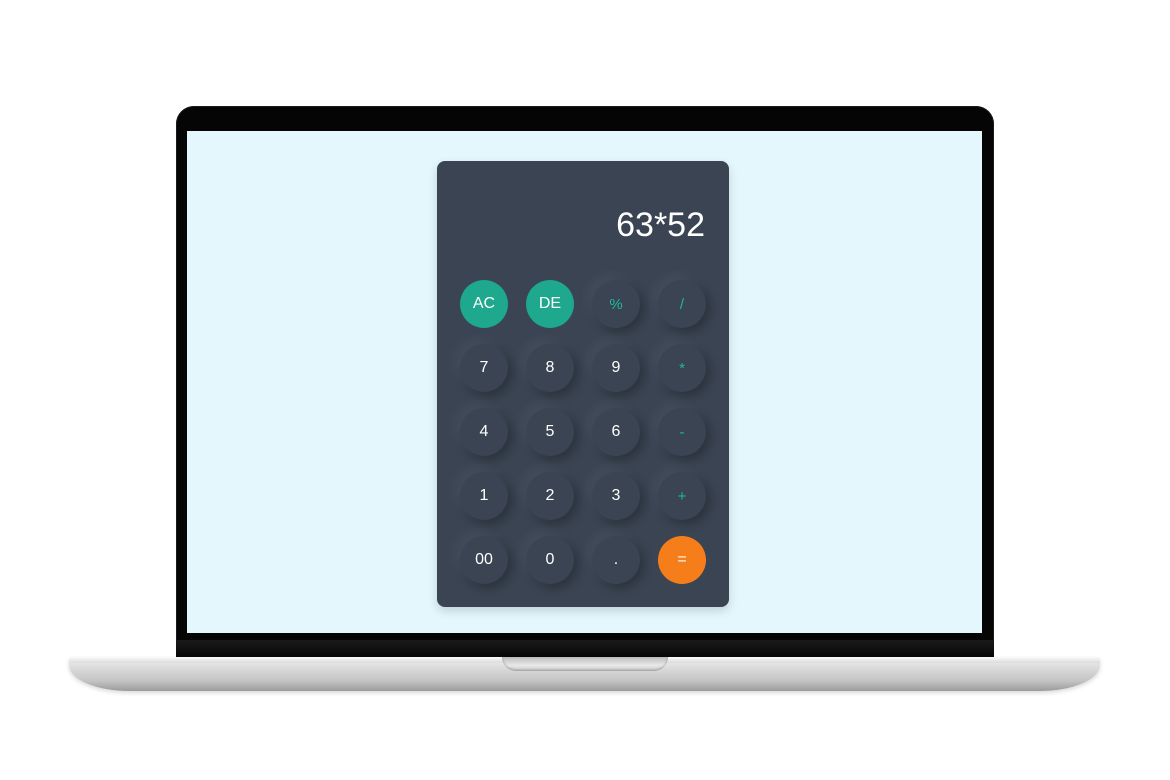 This screenshot has width=1170, height=780. I want to click on double-zero-button: 00, so click(484, 560).